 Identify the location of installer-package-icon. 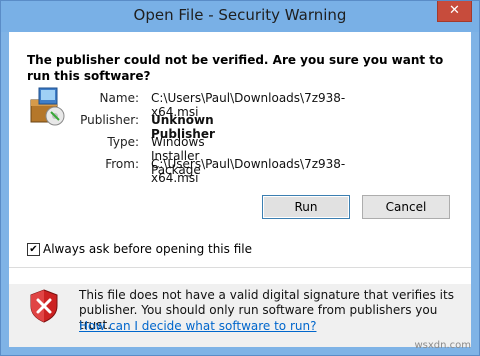
(47, 106).